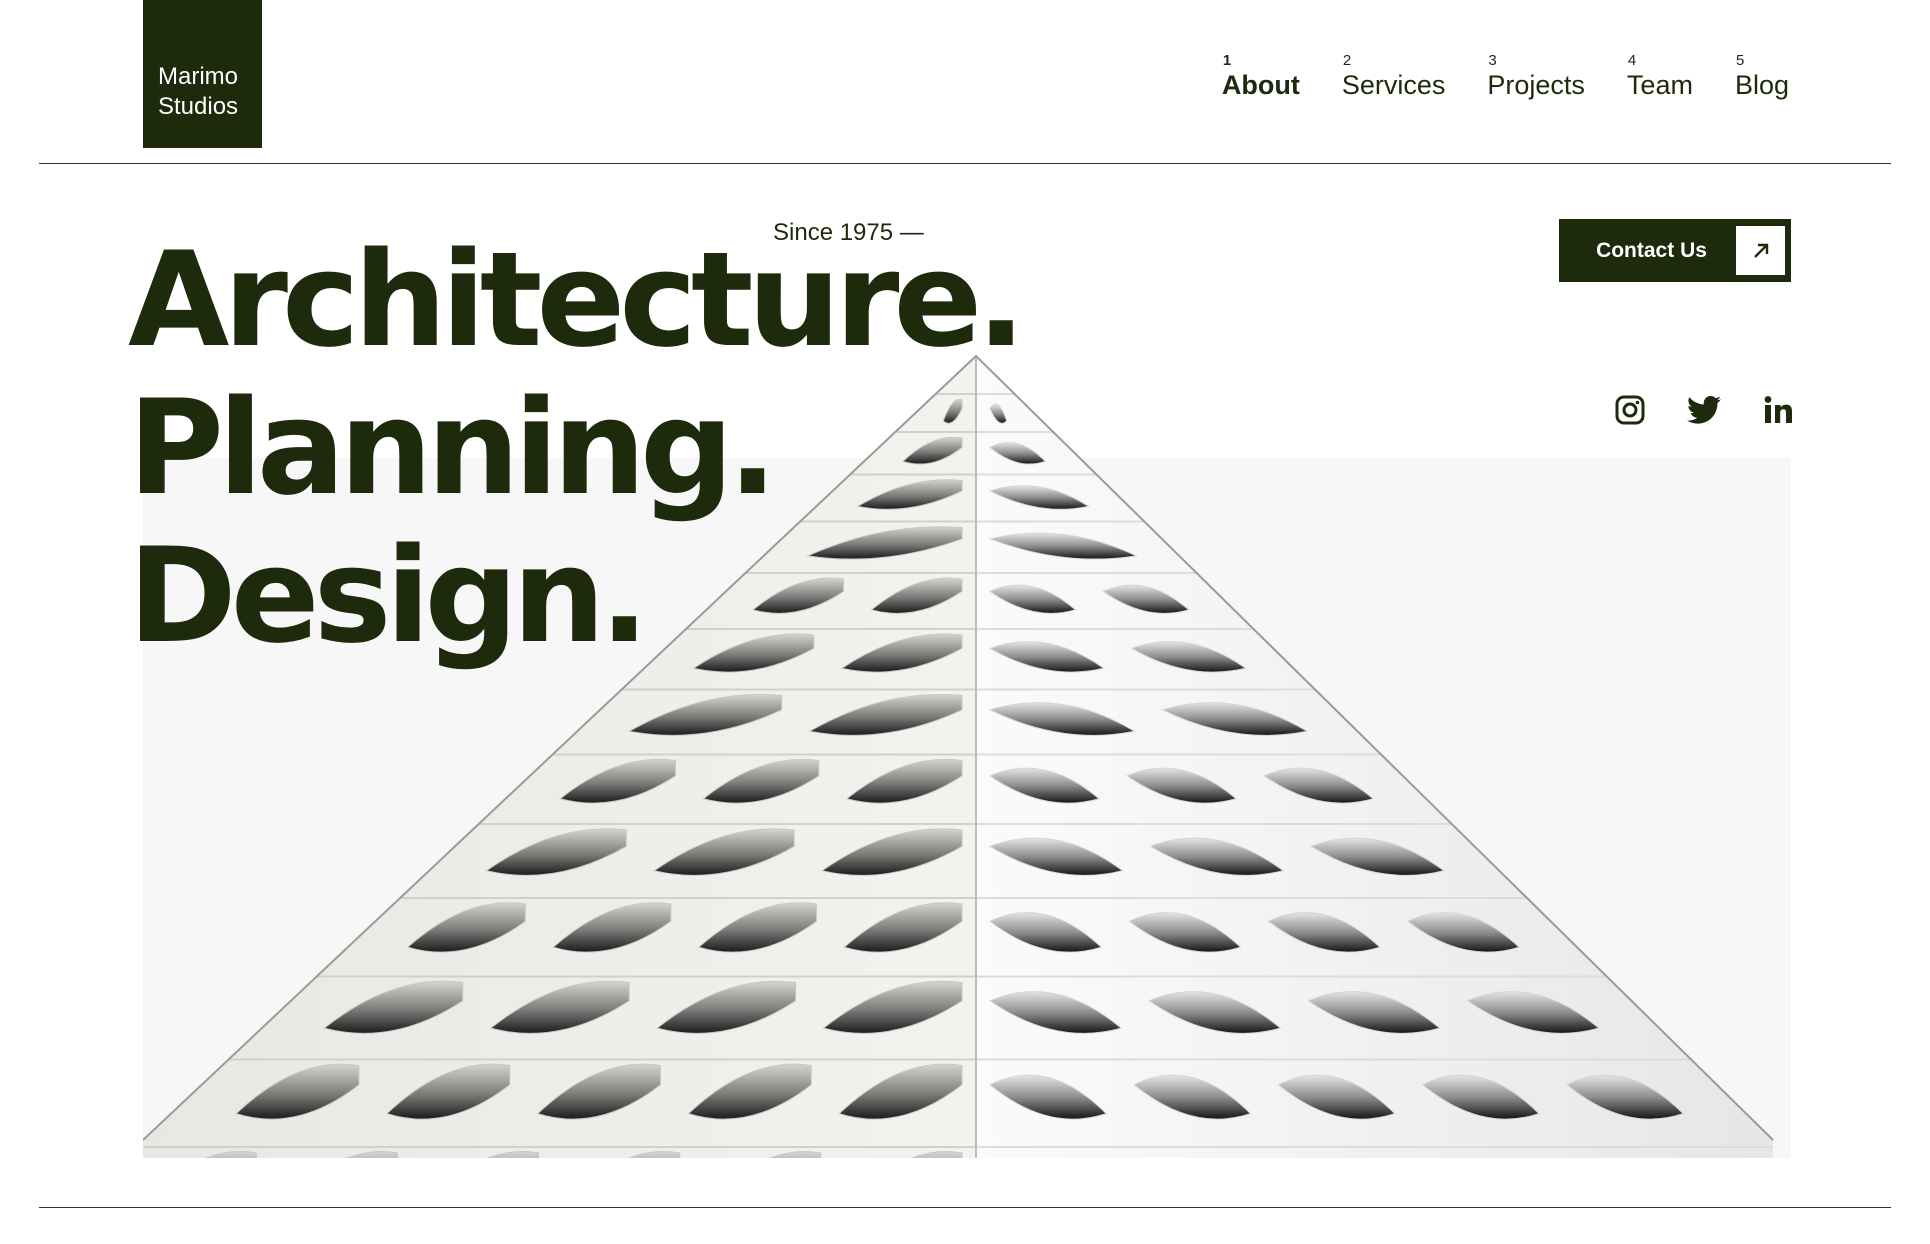 This screenshot has width=1930, height=1244. What do you see at coordinates (453, 447) in the screenshot?
I see `headline-line-2: Planning.` at bounding box center [453, 447].